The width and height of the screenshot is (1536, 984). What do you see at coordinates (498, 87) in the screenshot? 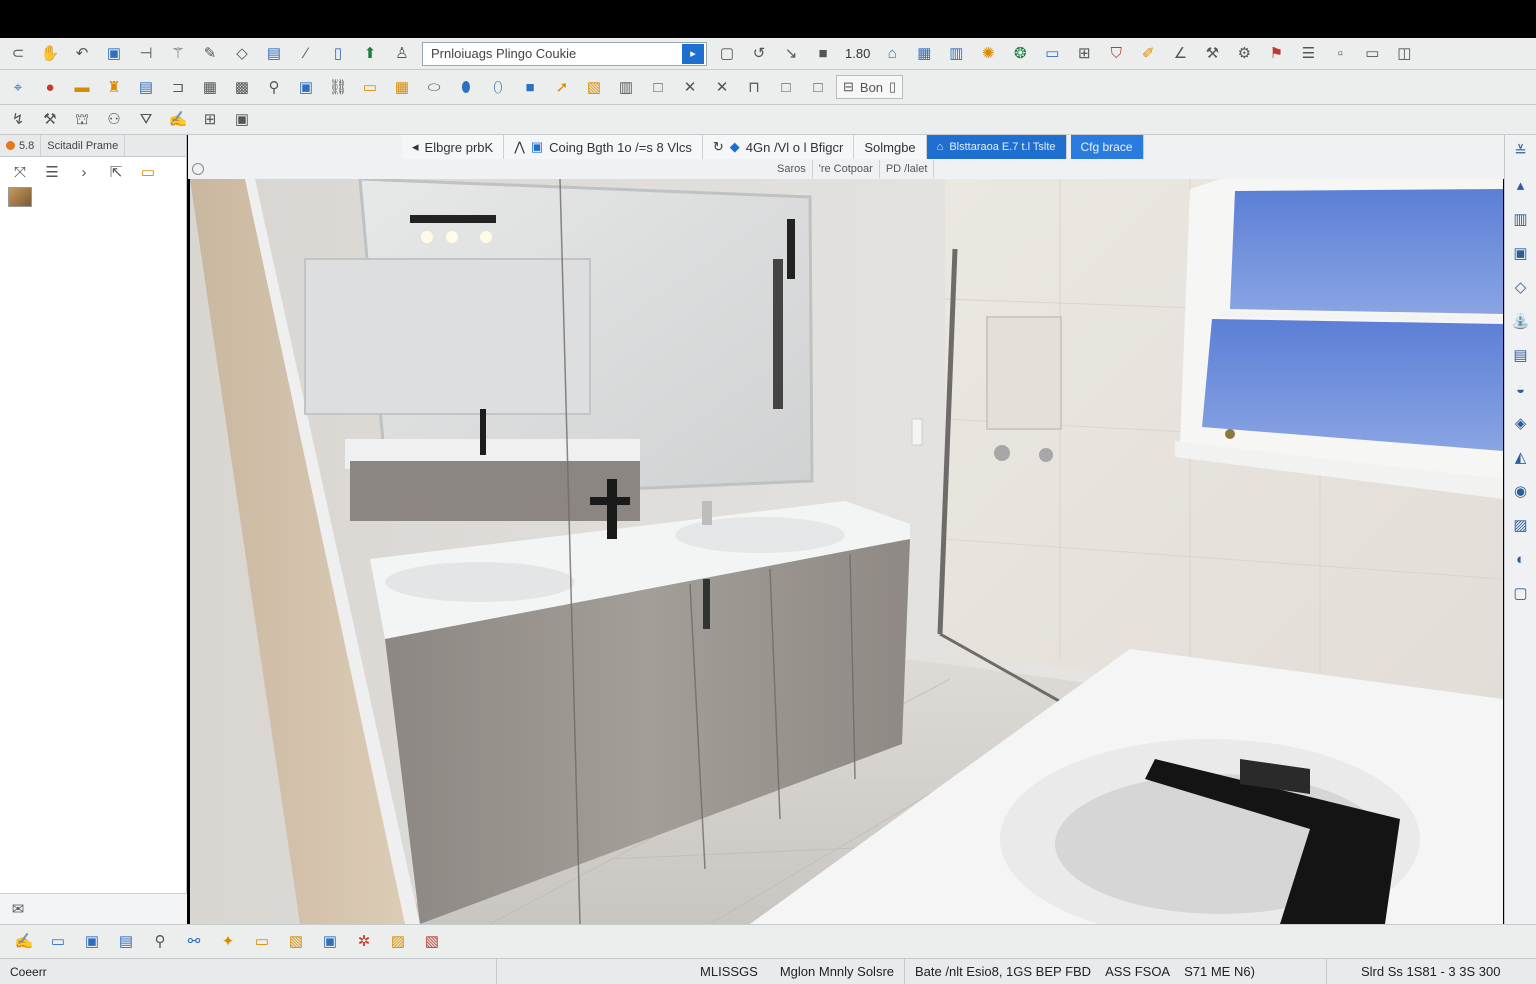
I see `eraser-icon: ⬯` at bounding box center [498, 87].